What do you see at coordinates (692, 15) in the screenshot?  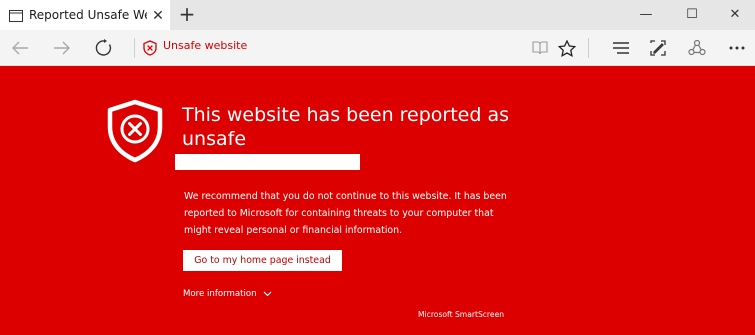 I see `maximize-button: ☐` at bounding box center [692, 15].